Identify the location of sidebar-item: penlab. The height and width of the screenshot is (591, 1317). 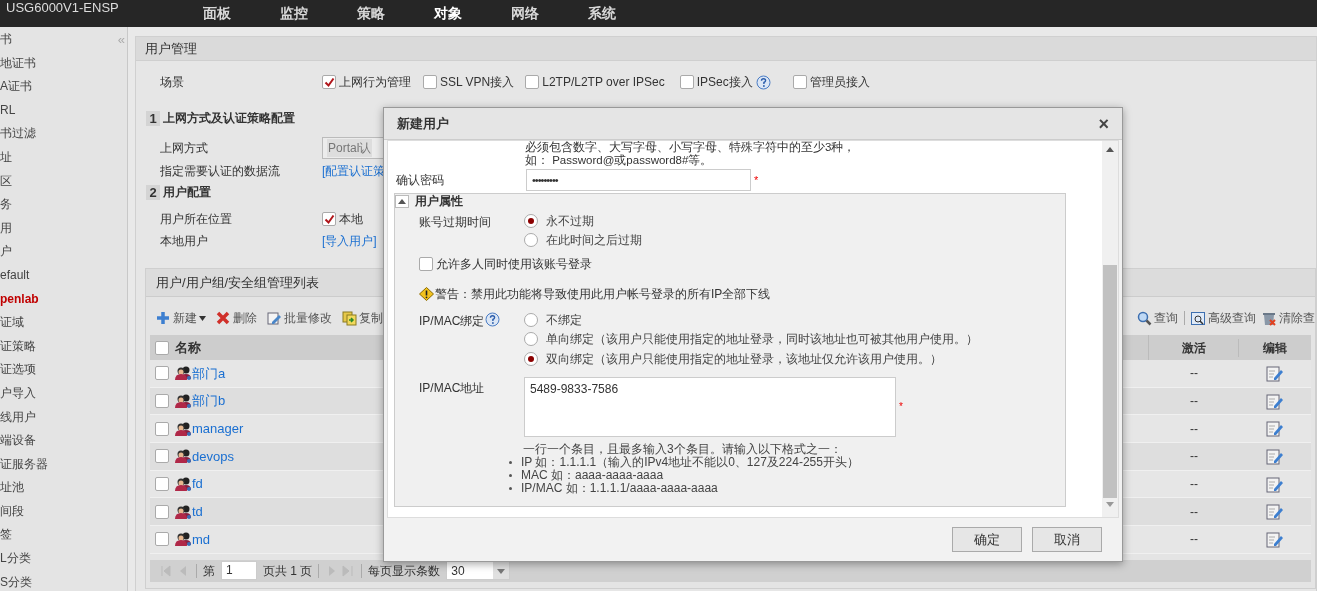
(19, 299).